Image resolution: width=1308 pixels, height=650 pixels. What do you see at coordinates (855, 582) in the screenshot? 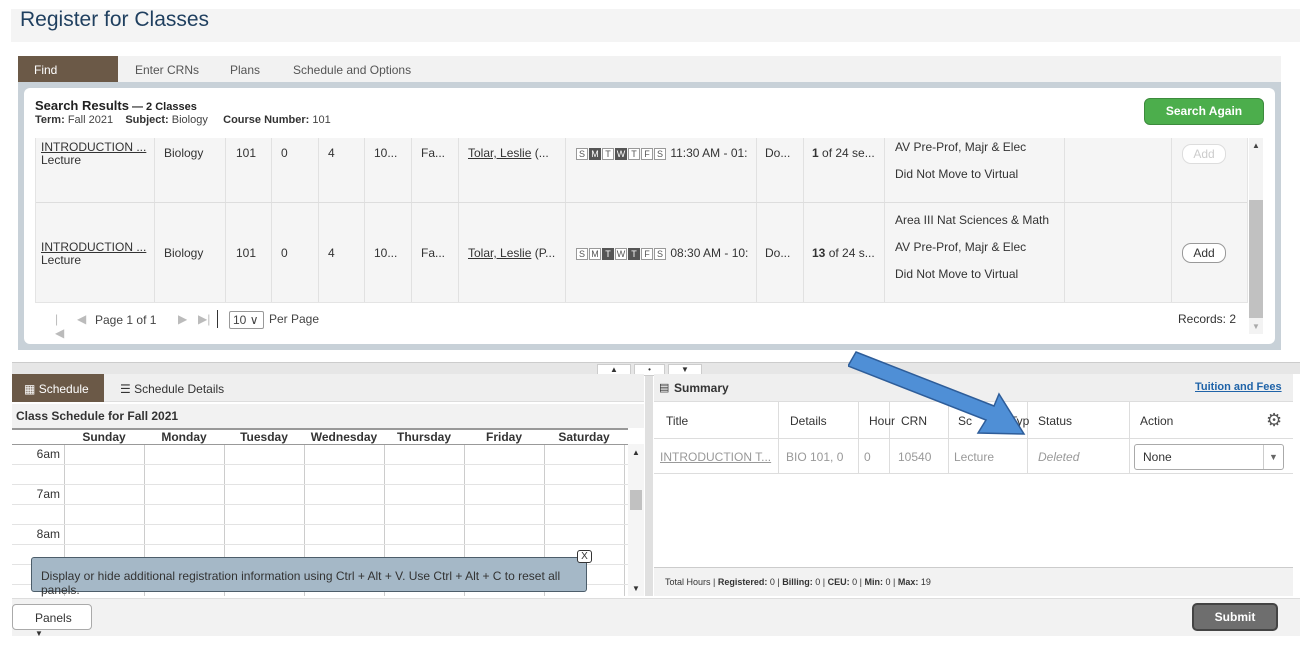
I see `ceu-value: 0` at bounding box center [855, 582].